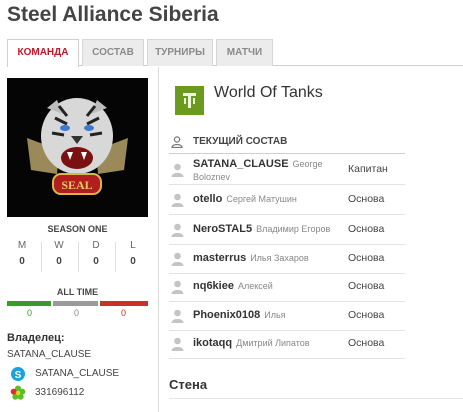 This screenshot has width=463, height=412. What do you see at coordinates (240, 141) in the screenshot?
I see `roster-title: ТЕКУЩИЙ СОСТАВ` at bounding box center [240, 141].